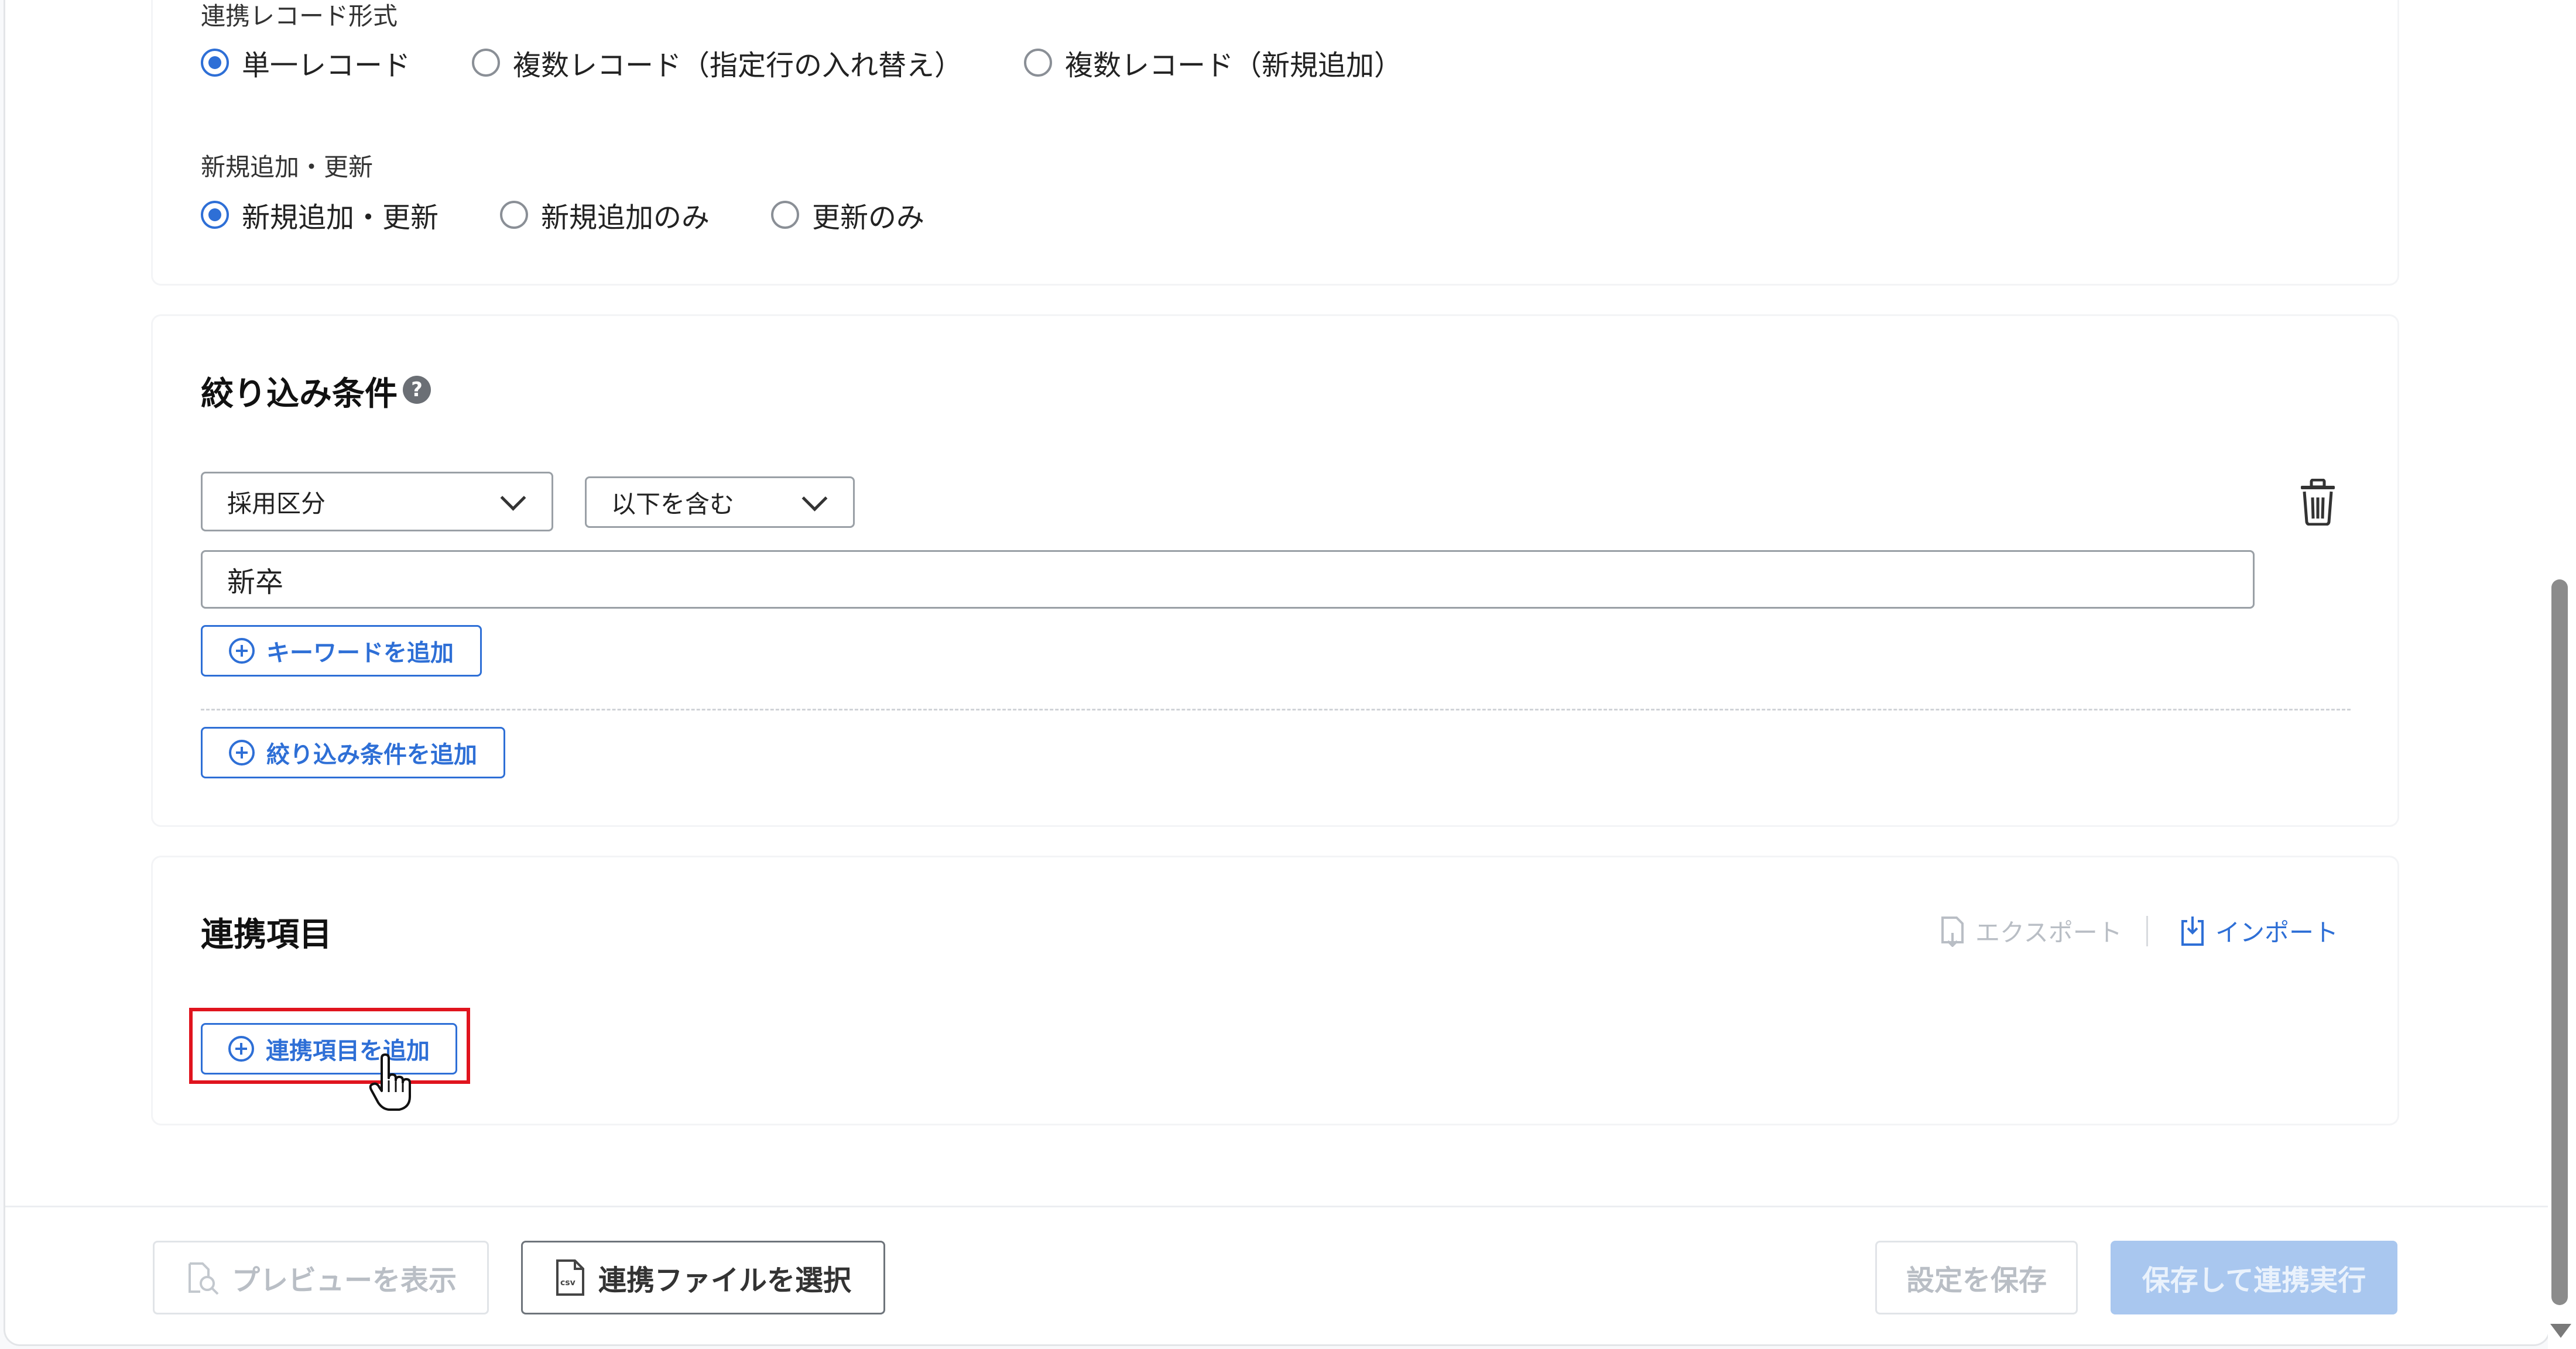 This screenshot has height=1349, width=2576. What do you see at coordinates (1276, 1206) in the screenshot?
I see `footer-divider` at bounding box center [1276, 1206].